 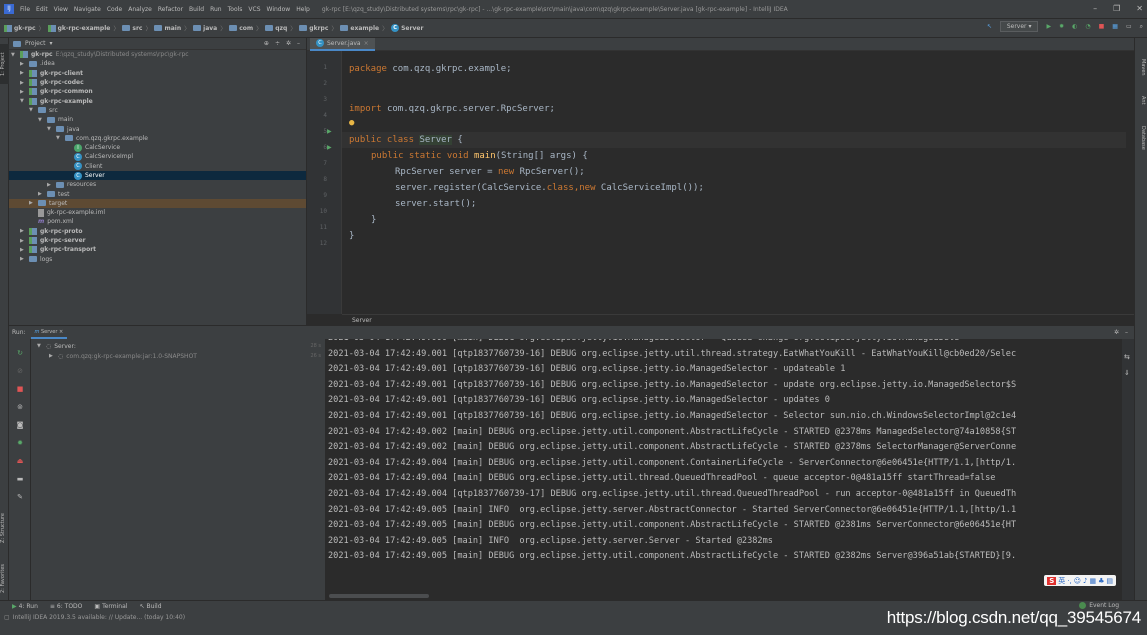 What do you see at coordinates (1087, 26) in the screenshot?
I see `profile-icon: ◔` at bounding box center [1087, 26].